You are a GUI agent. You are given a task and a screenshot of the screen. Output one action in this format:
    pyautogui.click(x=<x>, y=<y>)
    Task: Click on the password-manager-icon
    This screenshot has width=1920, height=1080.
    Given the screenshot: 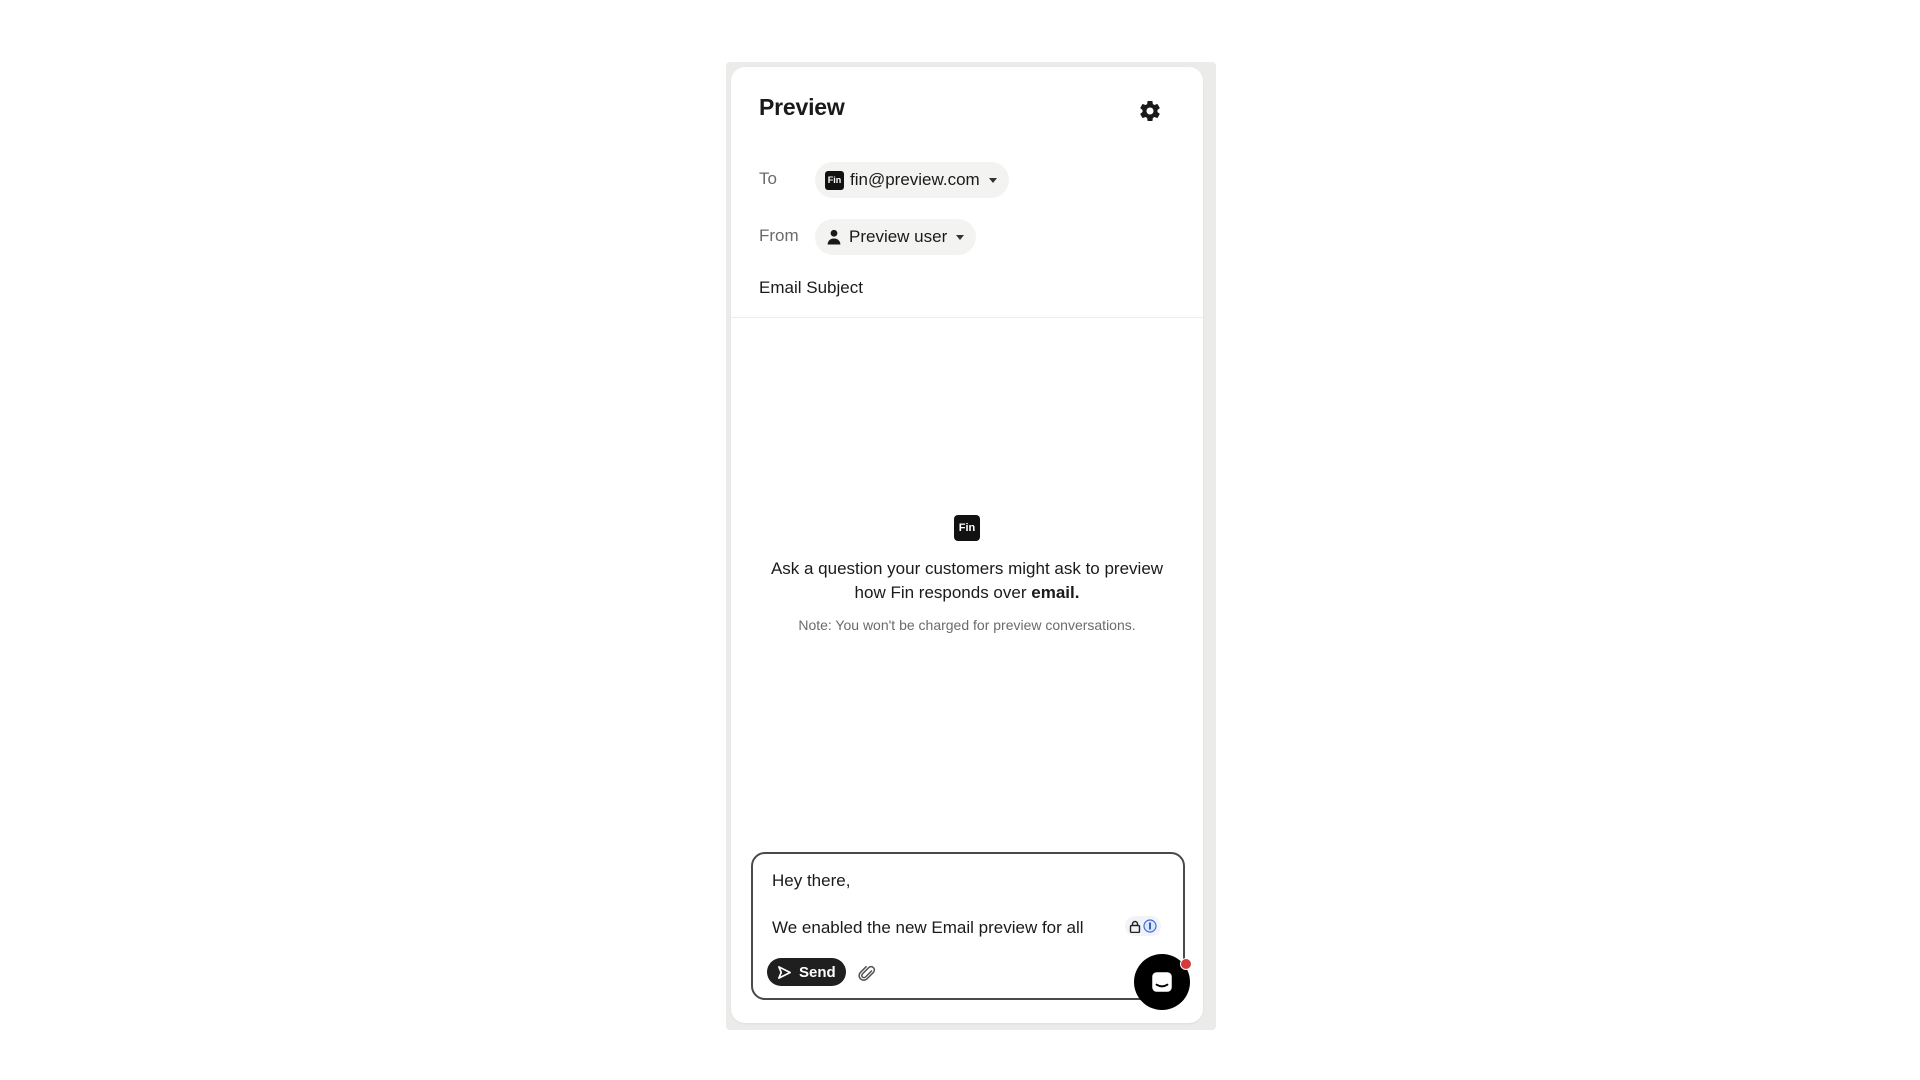 What is the action you would take?
    pyautogui.click(x=1143, y=926)
    